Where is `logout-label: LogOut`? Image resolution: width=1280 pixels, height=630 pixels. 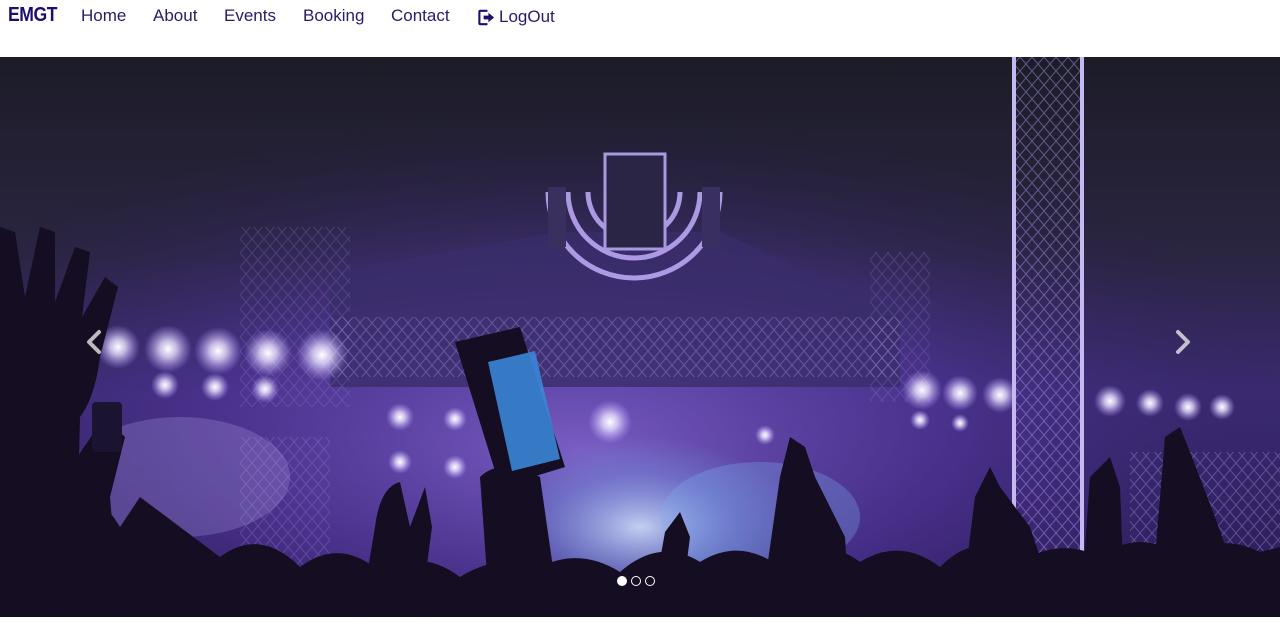 logout-label: LogOut is located at coordinates (527, 16).